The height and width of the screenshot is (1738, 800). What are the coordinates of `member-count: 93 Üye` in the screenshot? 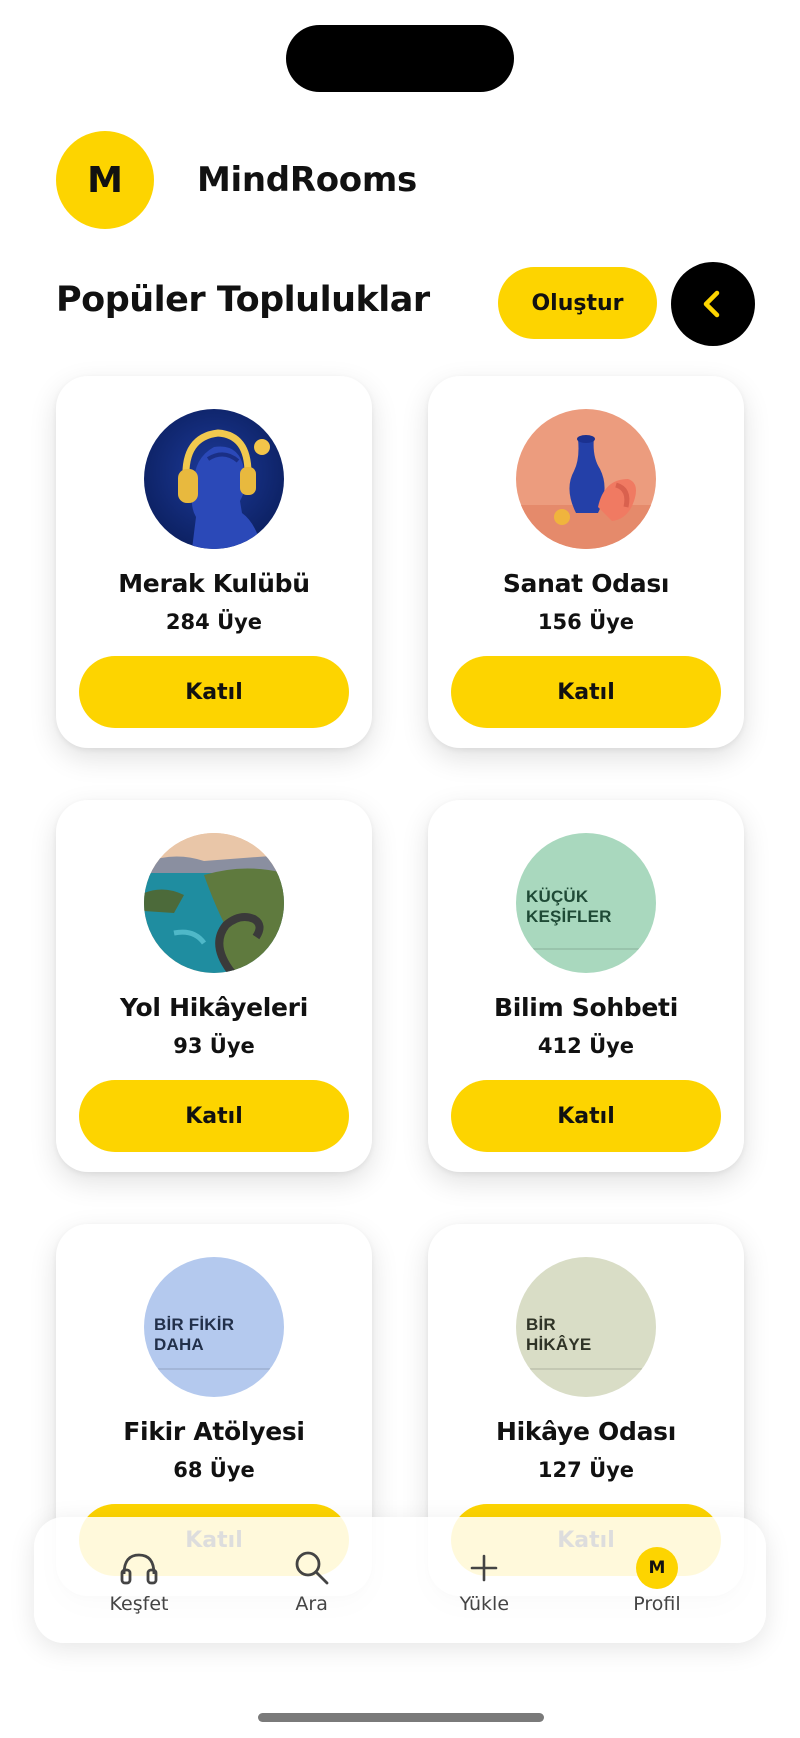 It's located at (214, 1046).